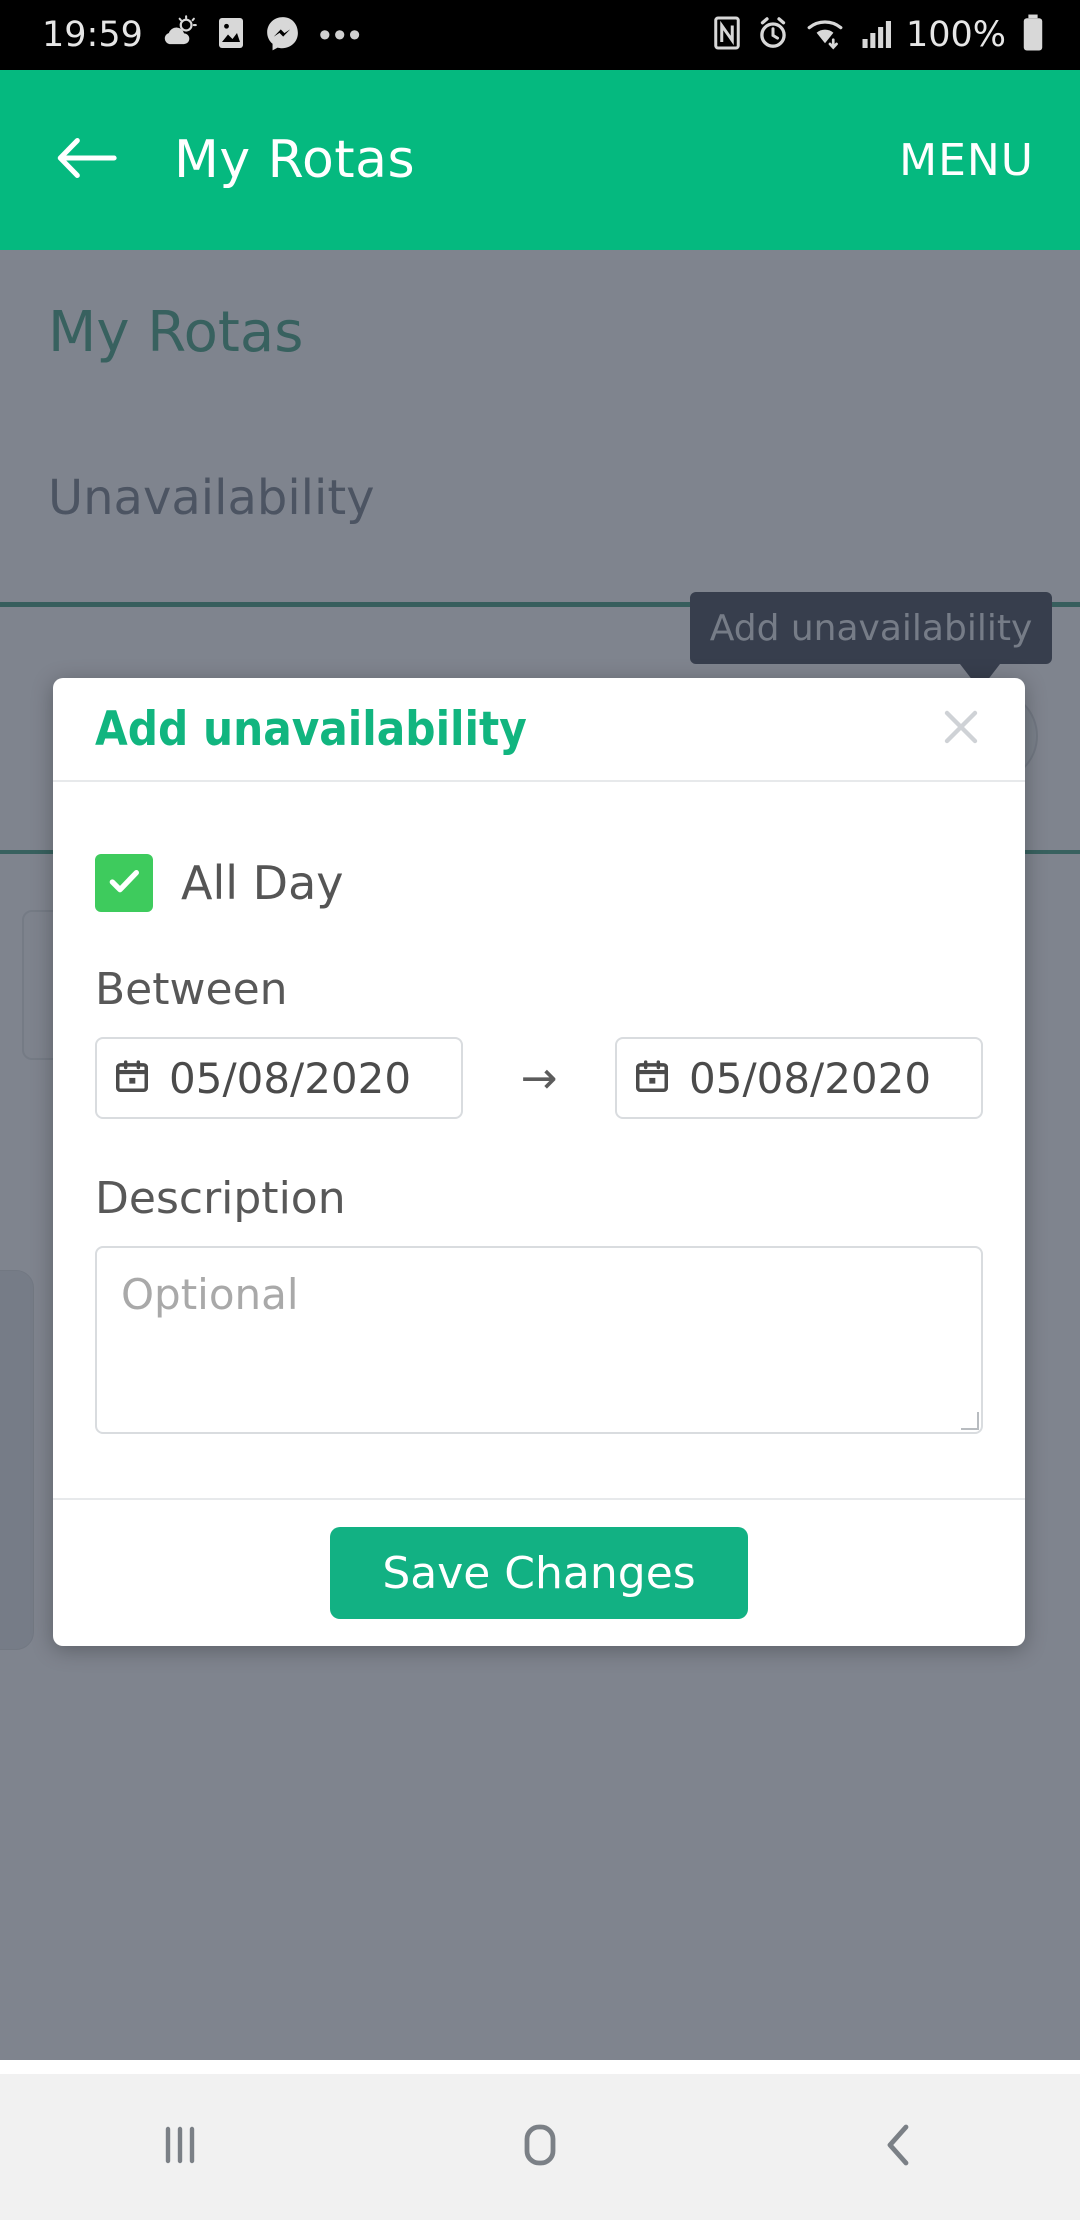  I want to click on nfc-icon, so click(727, 35).